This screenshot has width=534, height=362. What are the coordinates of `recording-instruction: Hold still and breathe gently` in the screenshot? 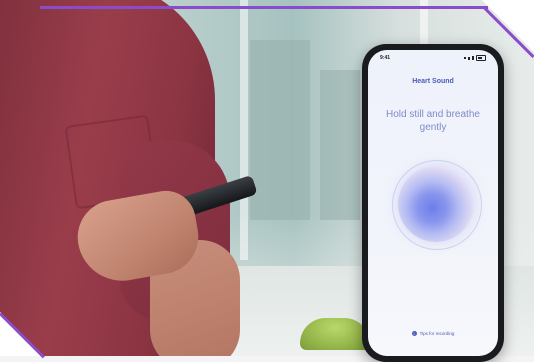 It's located at (433, 121).